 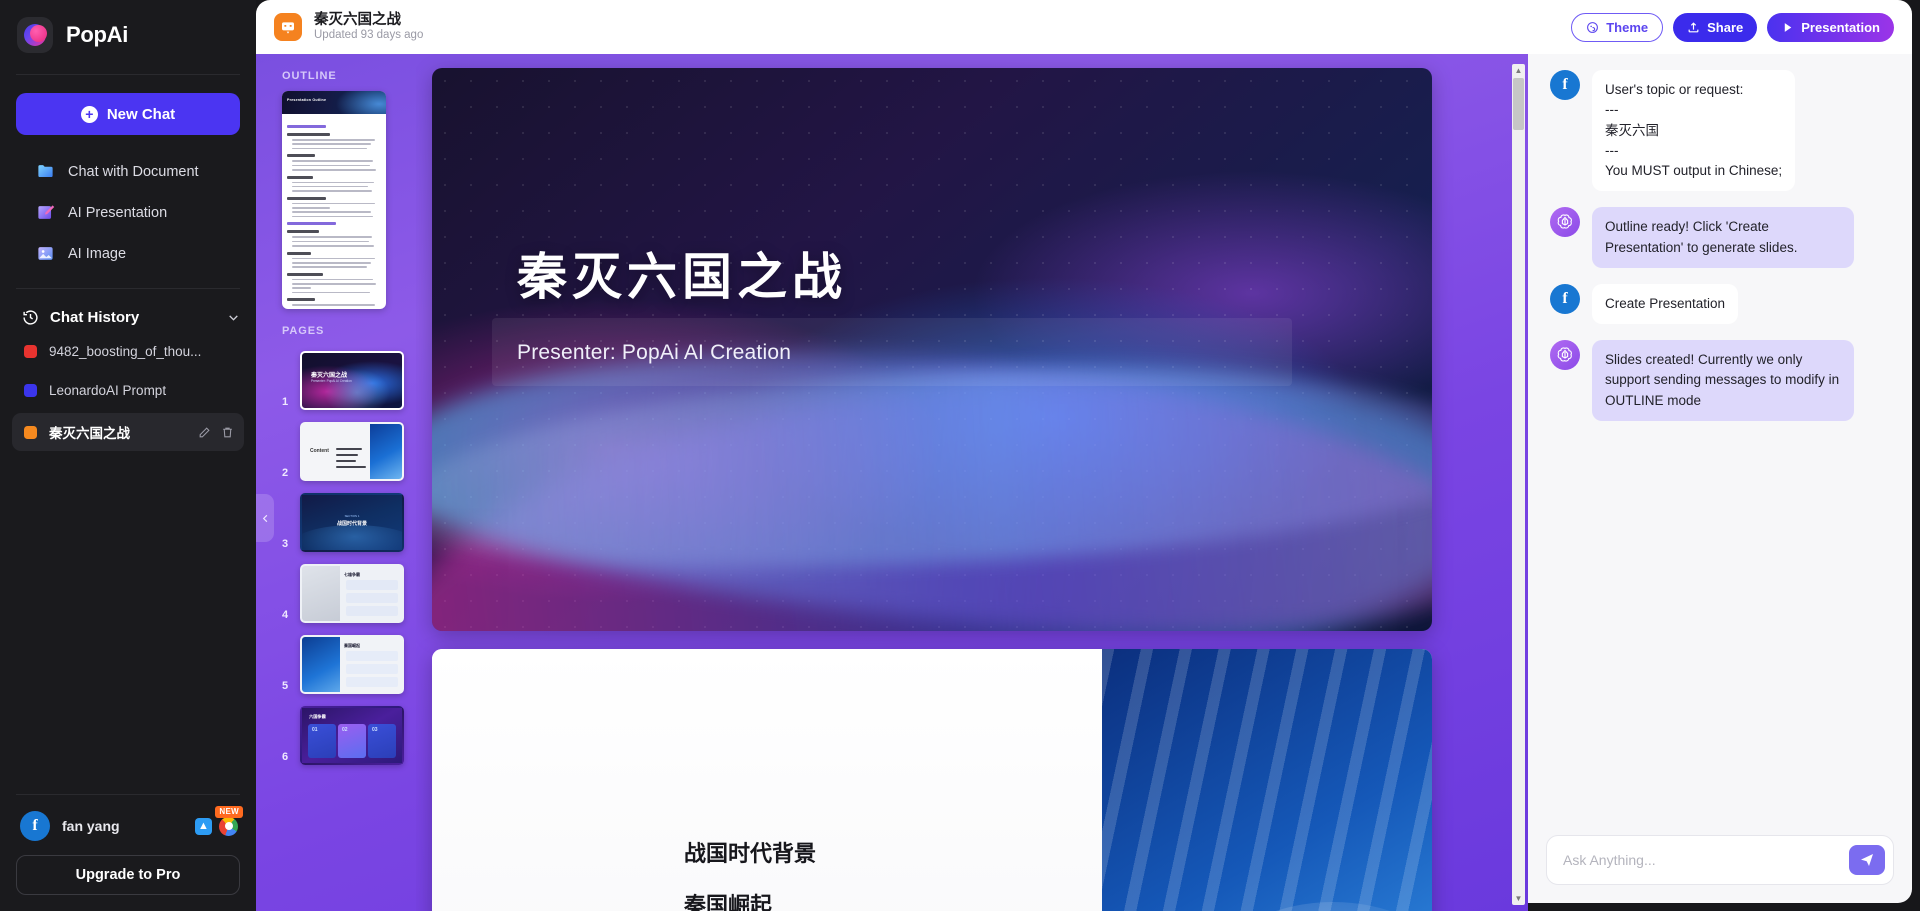 I want to click on slide2-list-item: 战国时代背景, so click(x=783, y=852).